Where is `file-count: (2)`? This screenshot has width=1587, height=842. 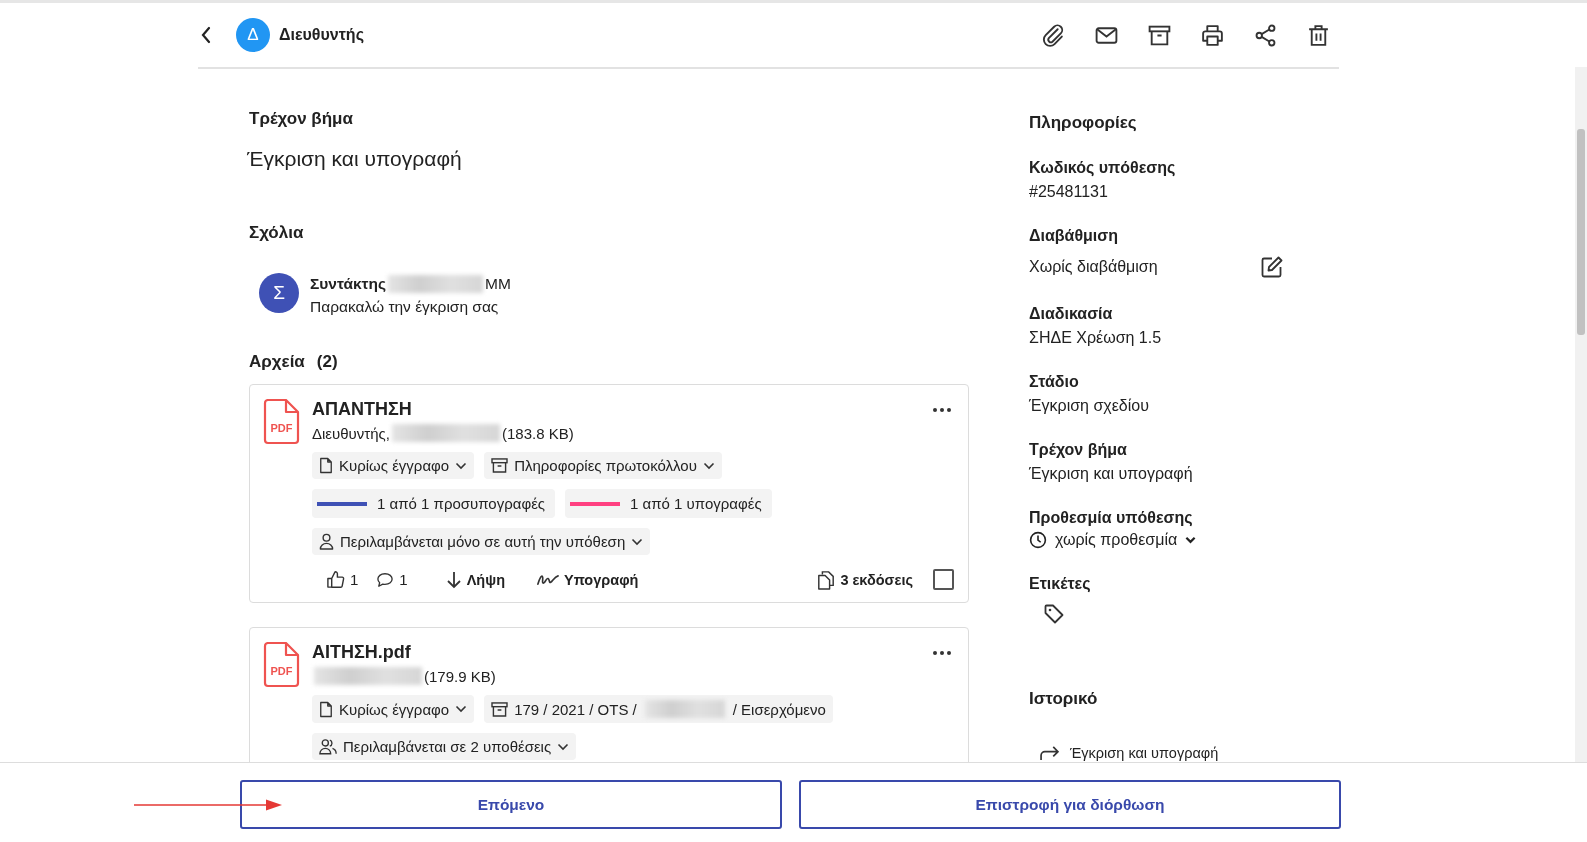 file-count: (2) is located at coordinates (327, 362).